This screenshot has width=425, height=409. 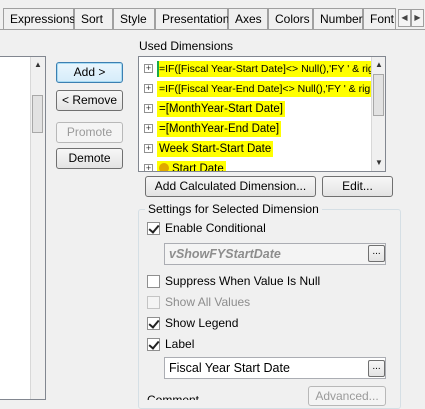 I want to click on tab-style: Style, so click(x=134, y=18).